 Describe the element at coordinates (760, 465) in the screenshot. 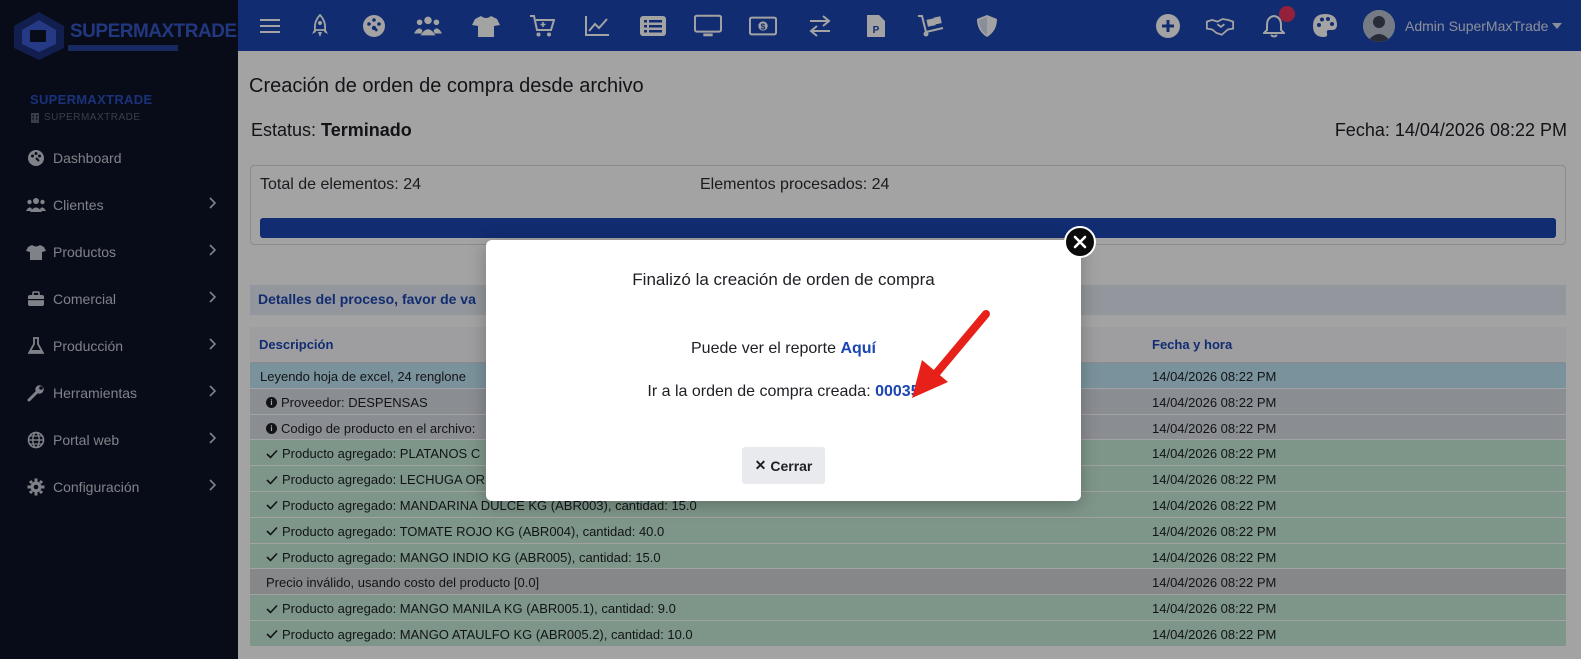

I see `close-x-icon: ✕` at that location.